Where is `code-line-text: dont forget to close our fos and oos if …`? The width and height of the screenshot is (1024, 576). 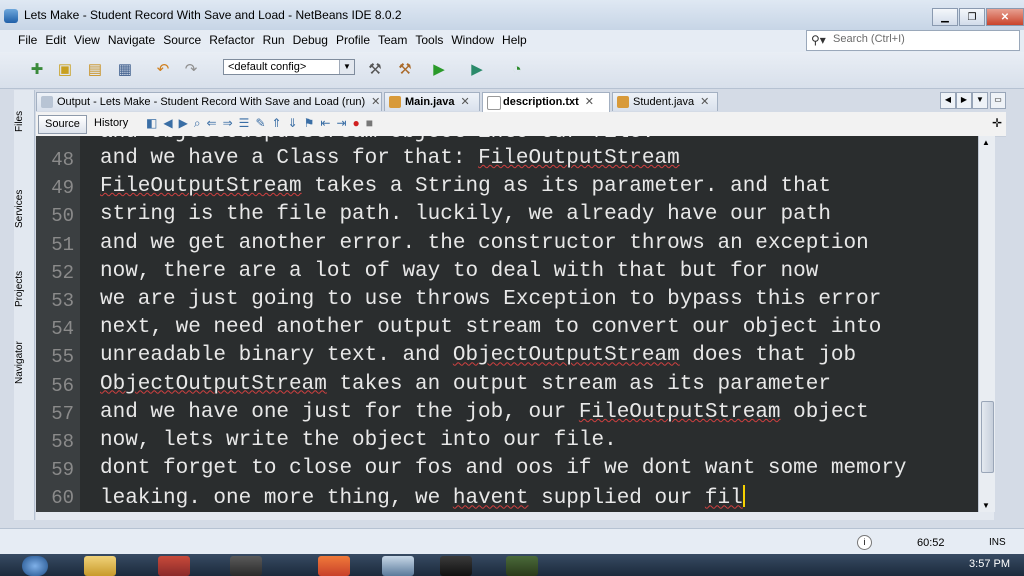 code-line-text: dont forget to close our fos and oos if … is located at coordinates (503, 469).